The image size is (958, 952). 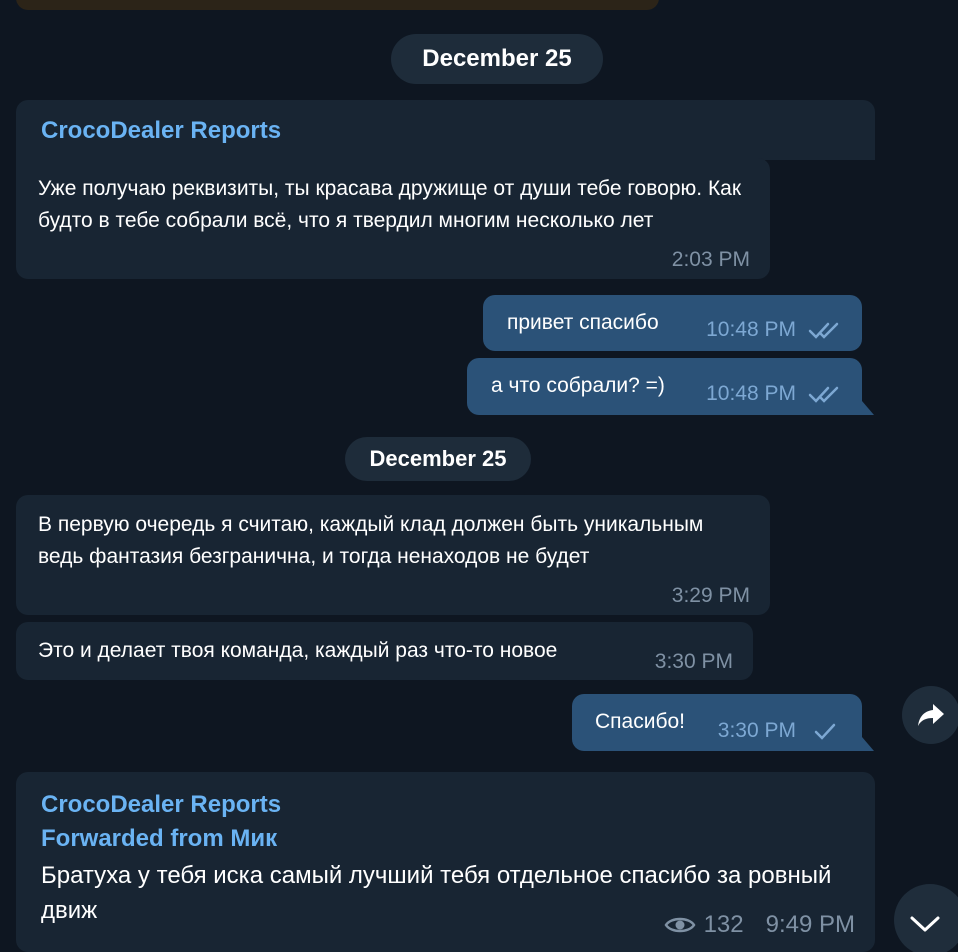 I want to click on check-icon, so click(x=825, y=731).